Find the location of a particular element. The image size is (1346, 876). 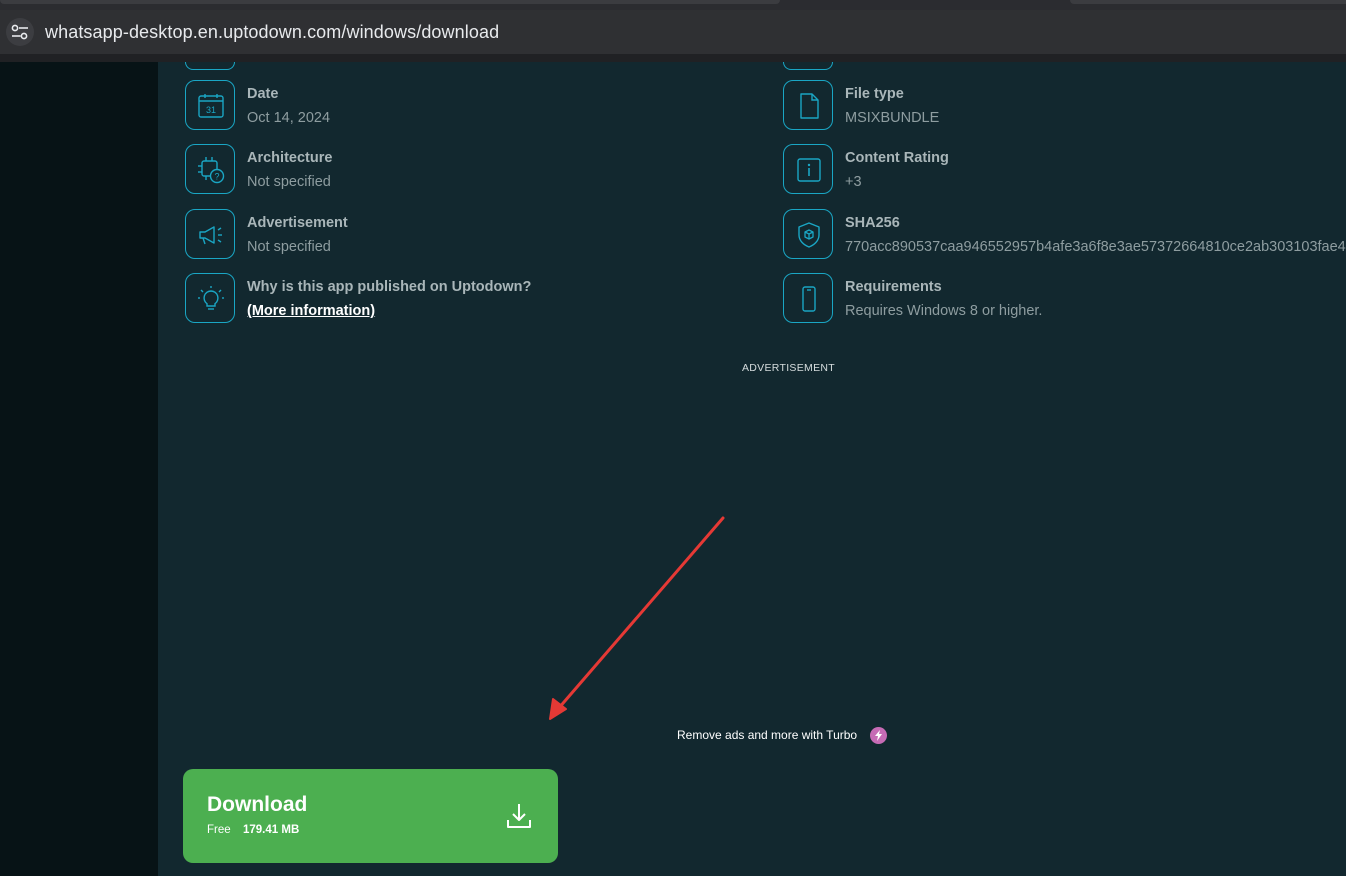

turbo-promo-link: Remove ads and more with Turbo is located at coordinates (767, 735).